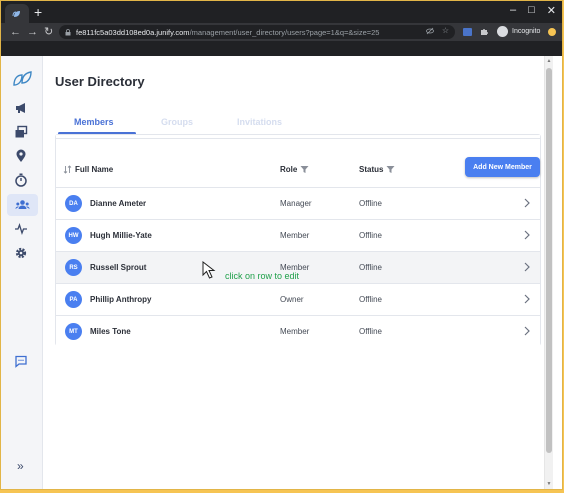 This screenshot has height=493, width=564. What do you see at coordinates (73, 331) in the screenshot?
I see `avatar: MT` at bounding box center [73, 331].